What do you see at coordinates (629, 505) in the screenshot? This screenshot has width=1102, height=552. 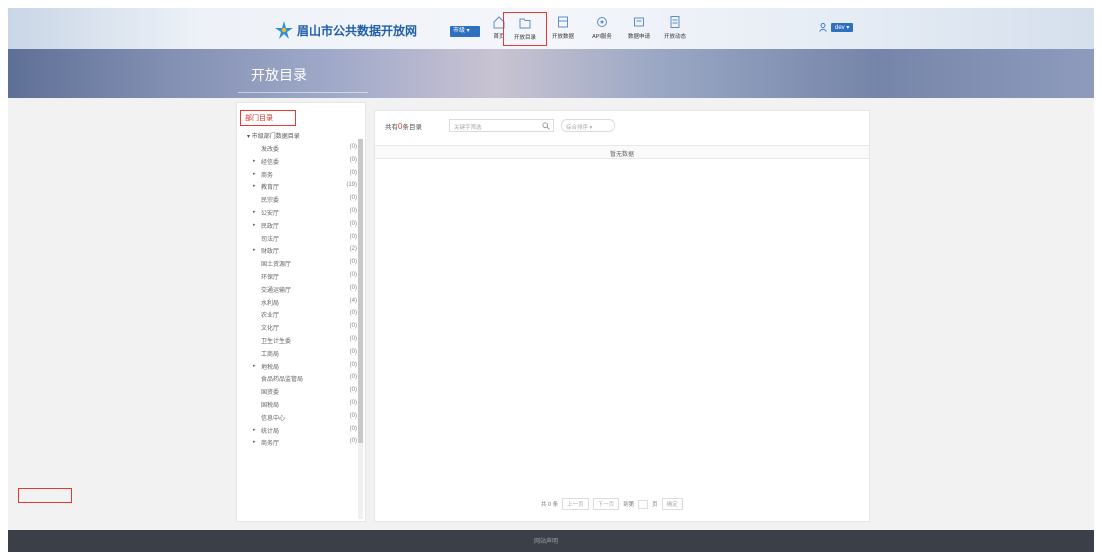 I see `pager-goto-label: 到第` at bounding box center [629, 505].